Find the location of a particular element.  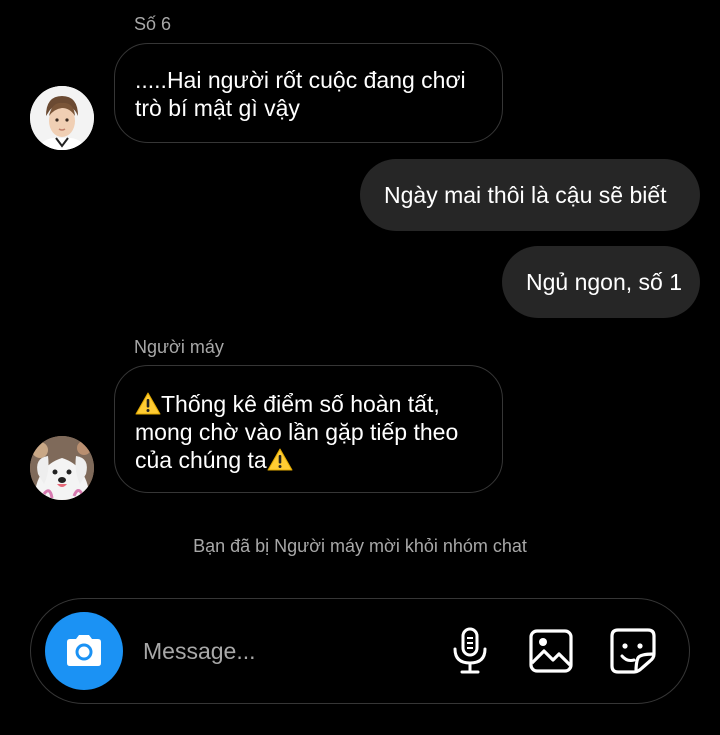

sender-name: Số 6 is located at coordinates (153, 24).